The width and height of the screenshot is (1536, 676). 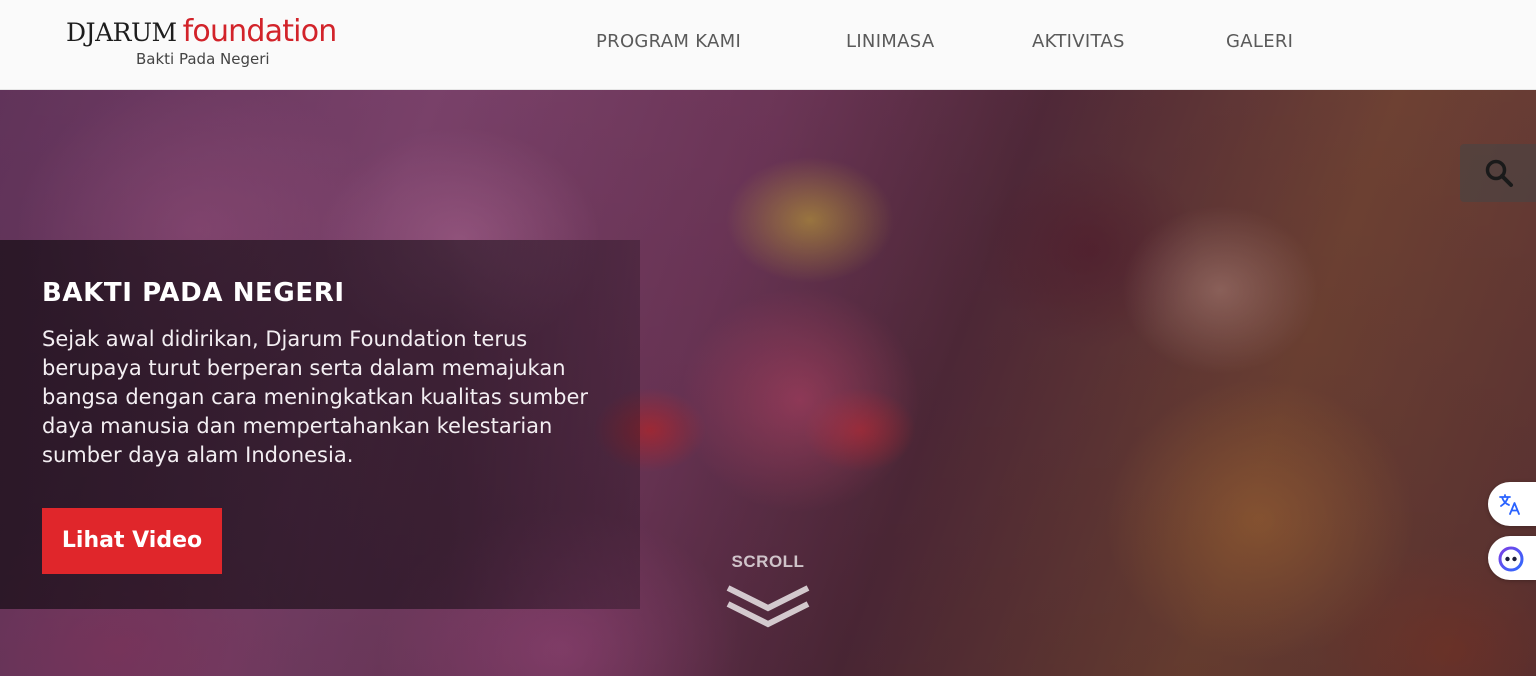 I want to click on search-button, so click(x=1498, y=173).